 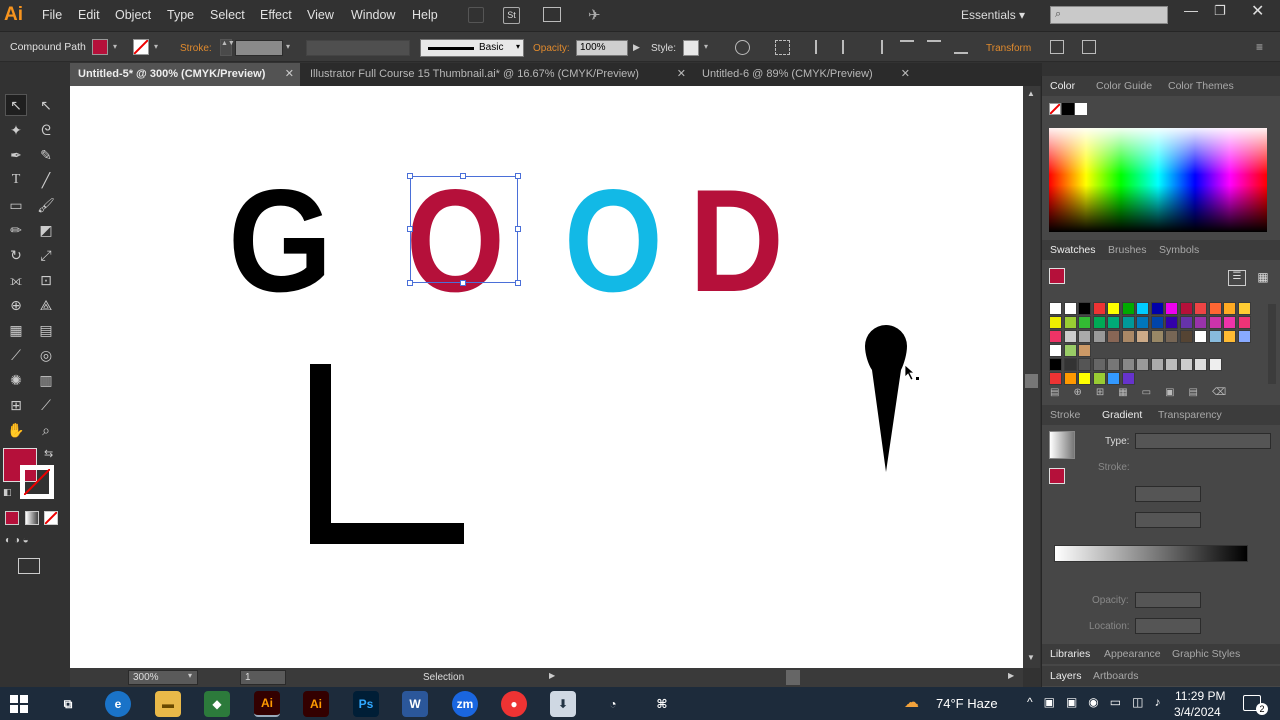 What do you see at coordinates (742, 47) in the screenshot?
I see `recolor-artwork-icon` at bounding box center [742, 47].